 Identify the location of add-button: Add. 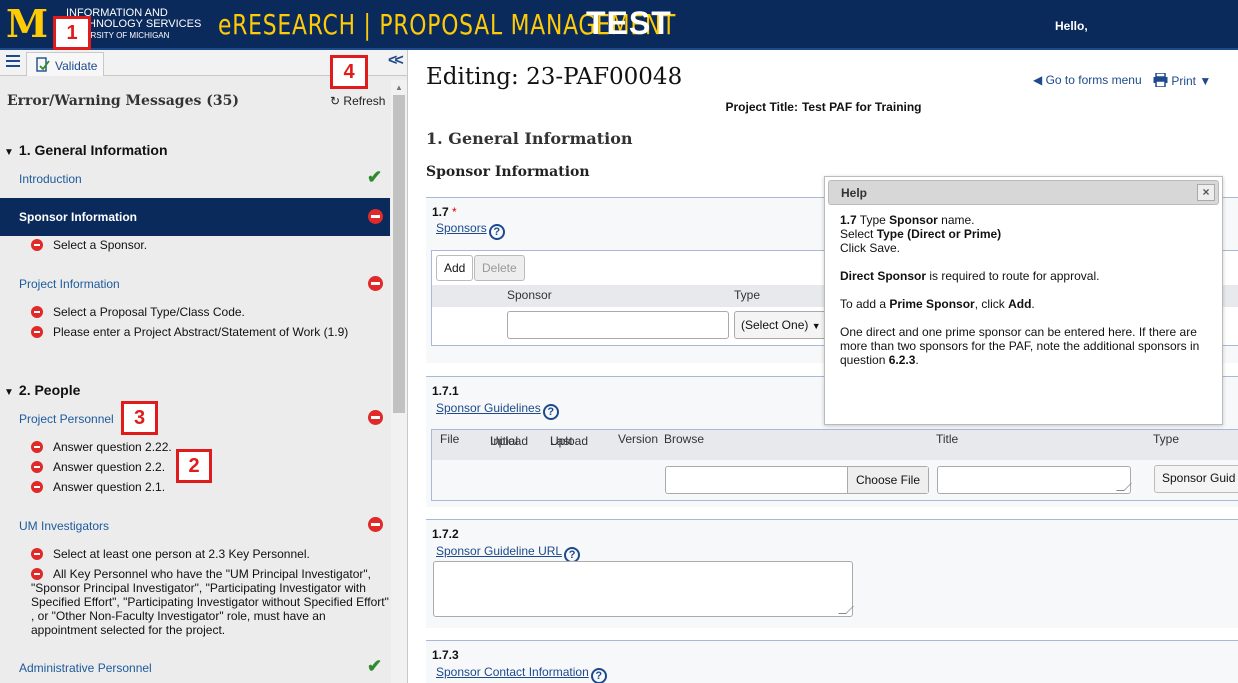
(455, 268).